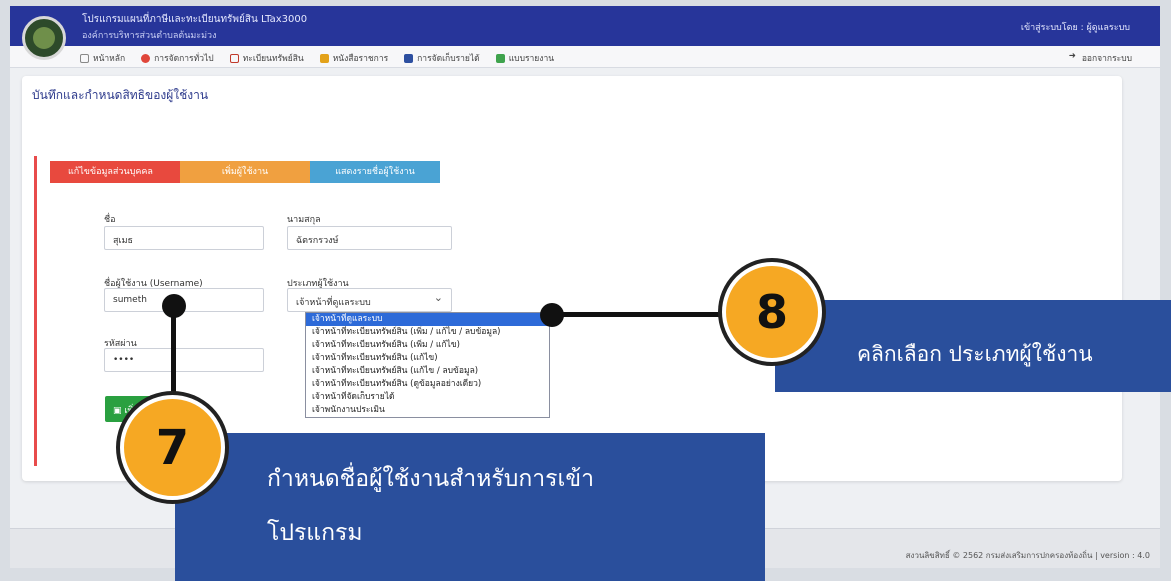  I want to click on org-logo, so click(44, 38).